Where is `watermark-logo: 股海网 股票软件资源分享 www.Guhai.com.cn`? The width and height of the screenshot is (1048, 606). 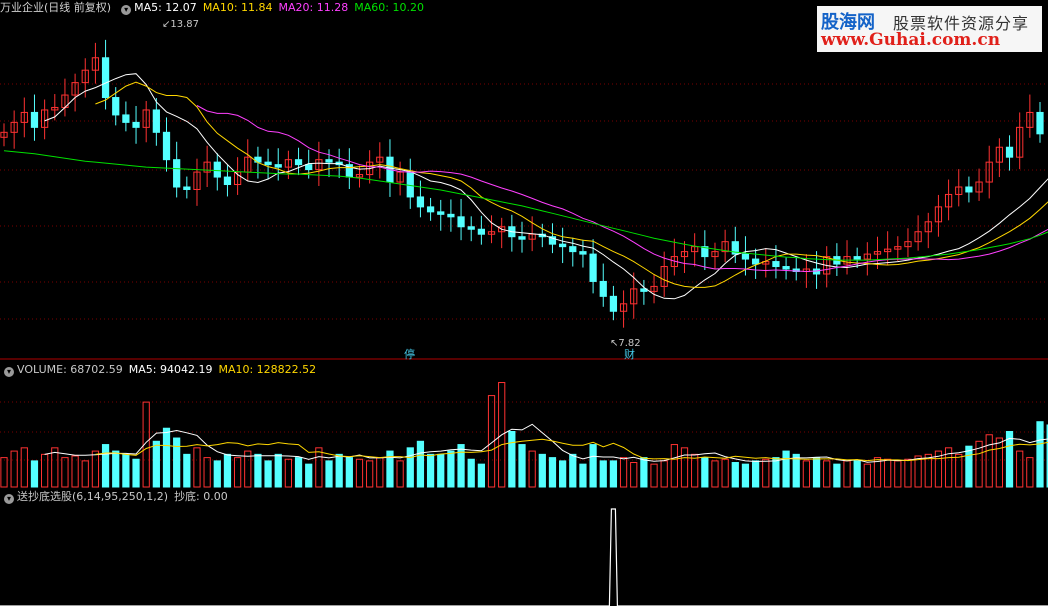
watermark-logo: 股海网 股票软件资源分享 www.Guhai.com.cn is located at coordinates (929, 29).